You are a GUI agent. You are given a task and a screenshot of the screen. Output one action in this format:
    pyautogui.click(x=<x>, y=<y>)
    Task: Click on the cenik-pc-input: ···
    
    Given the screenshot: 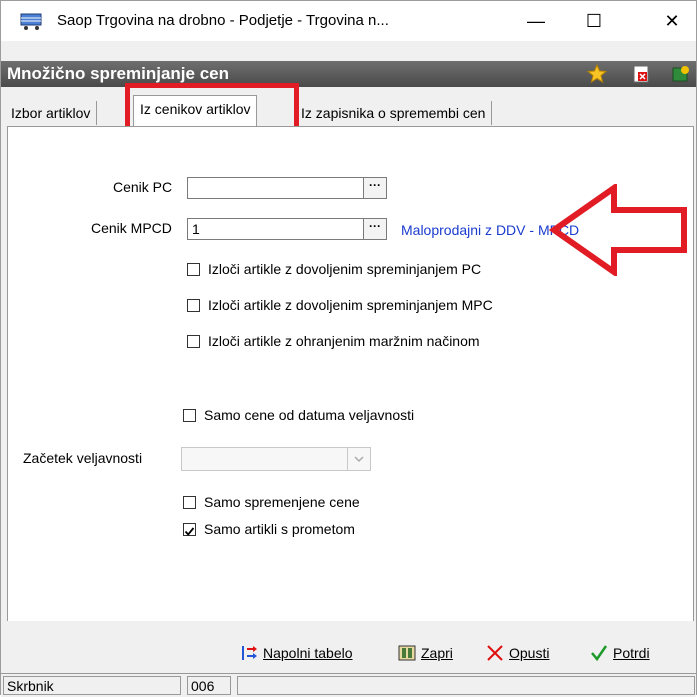 What is the action you would take?
    pyautogui.click(x=287, y=188)
    